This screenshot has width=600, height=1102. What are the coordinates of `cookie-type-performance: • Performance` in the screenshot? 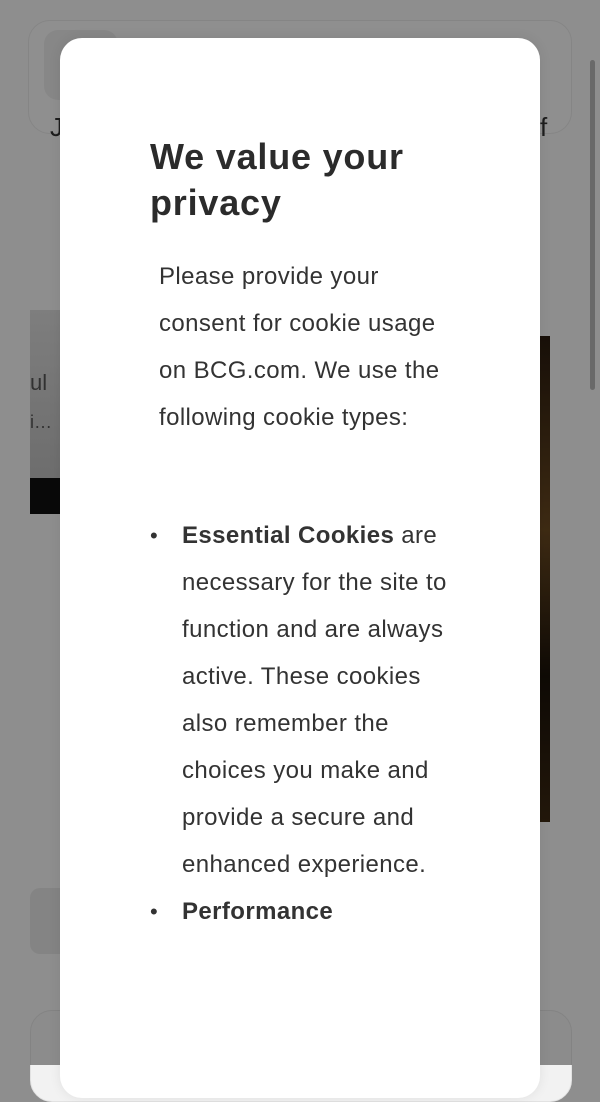 It's located at (300, 911).